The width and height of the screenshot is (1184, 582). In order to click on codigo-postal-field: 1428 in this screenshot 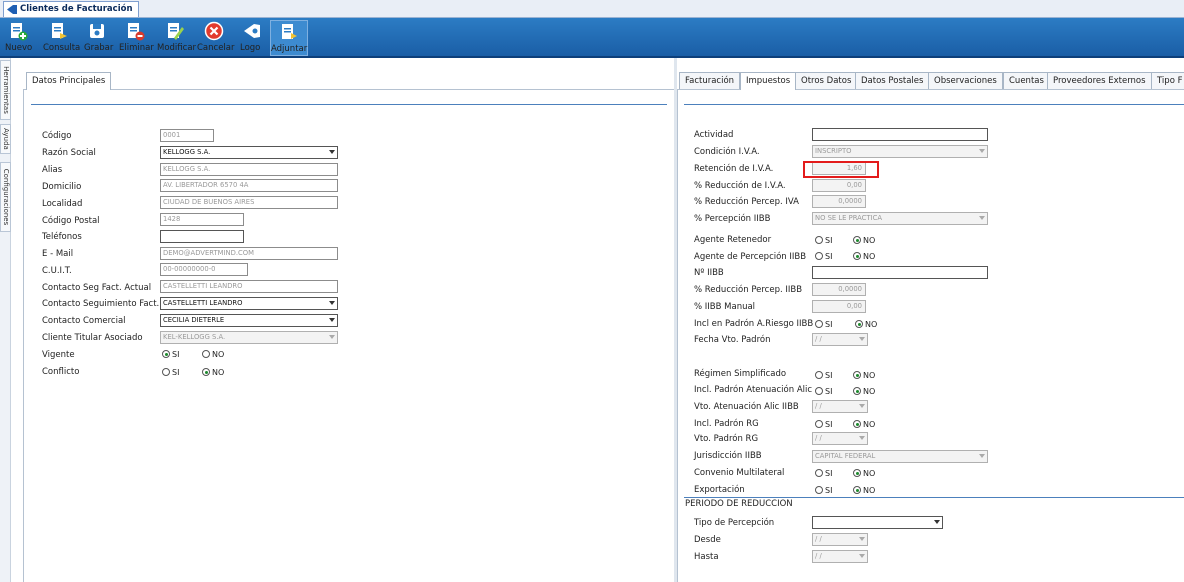, I will do `click(202, 219)`.